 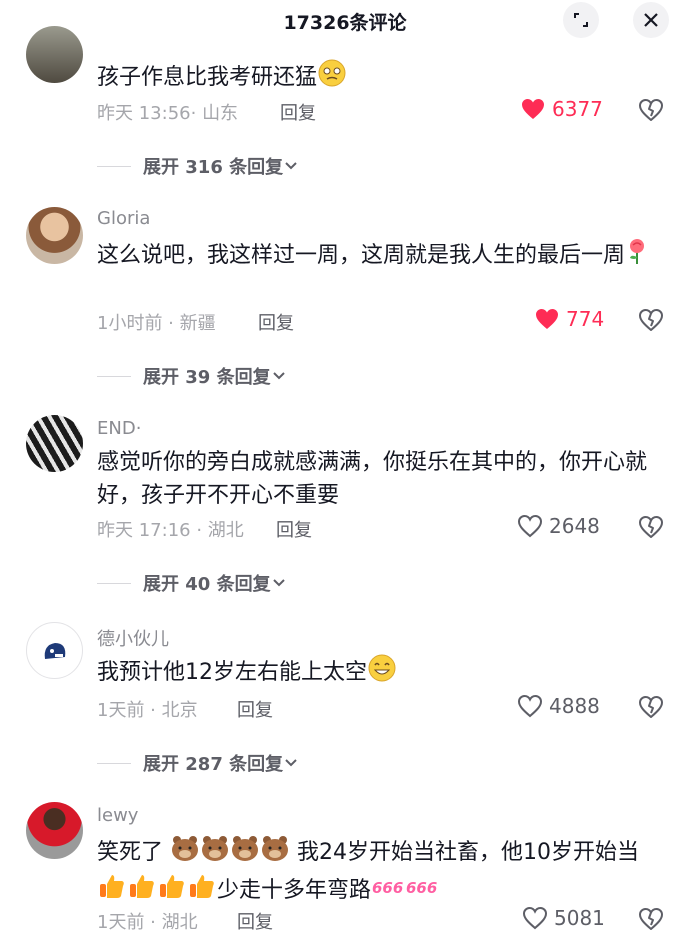 I want to click on mascot-logo-icon, so click(x=54, y=650).